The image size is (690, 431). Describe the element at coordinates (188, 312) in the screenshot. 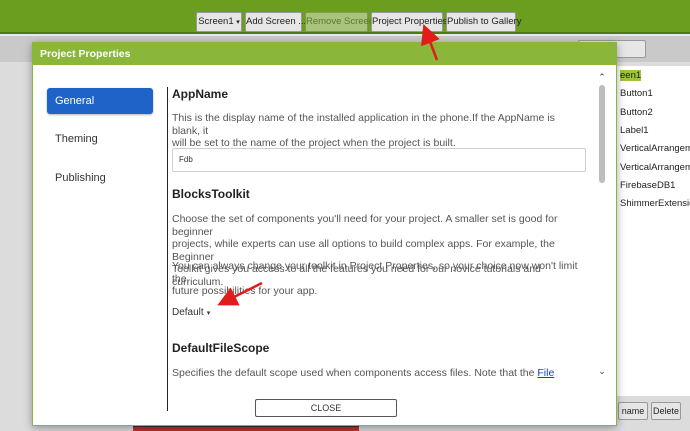

I see `toolkit-dropdown-value: Default` at that location.